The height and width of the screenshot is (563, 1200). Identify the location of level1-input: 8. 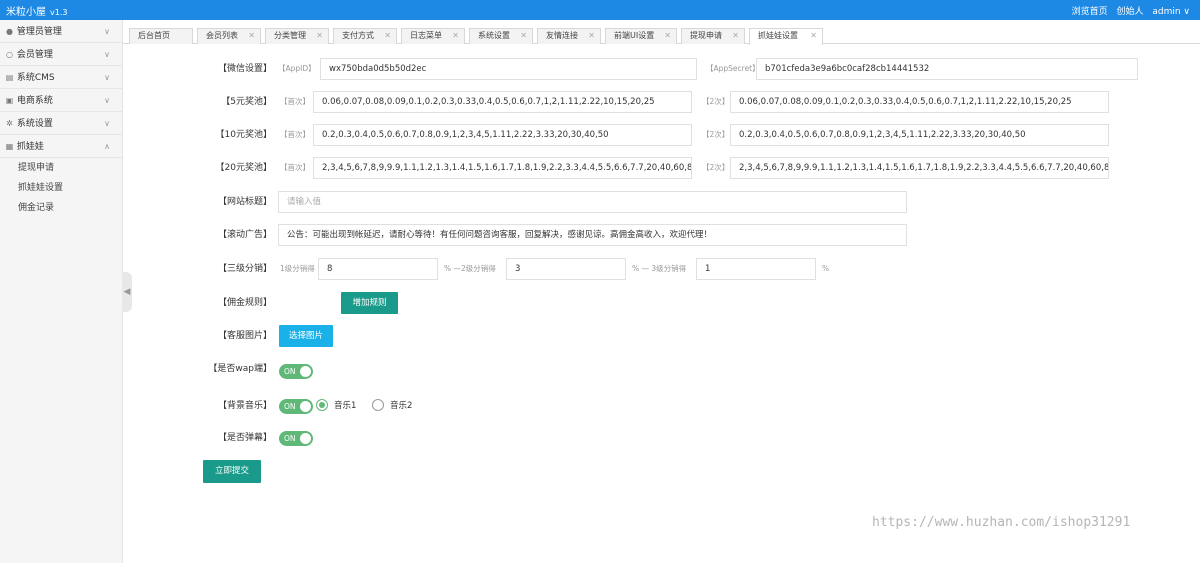
(378, 269).